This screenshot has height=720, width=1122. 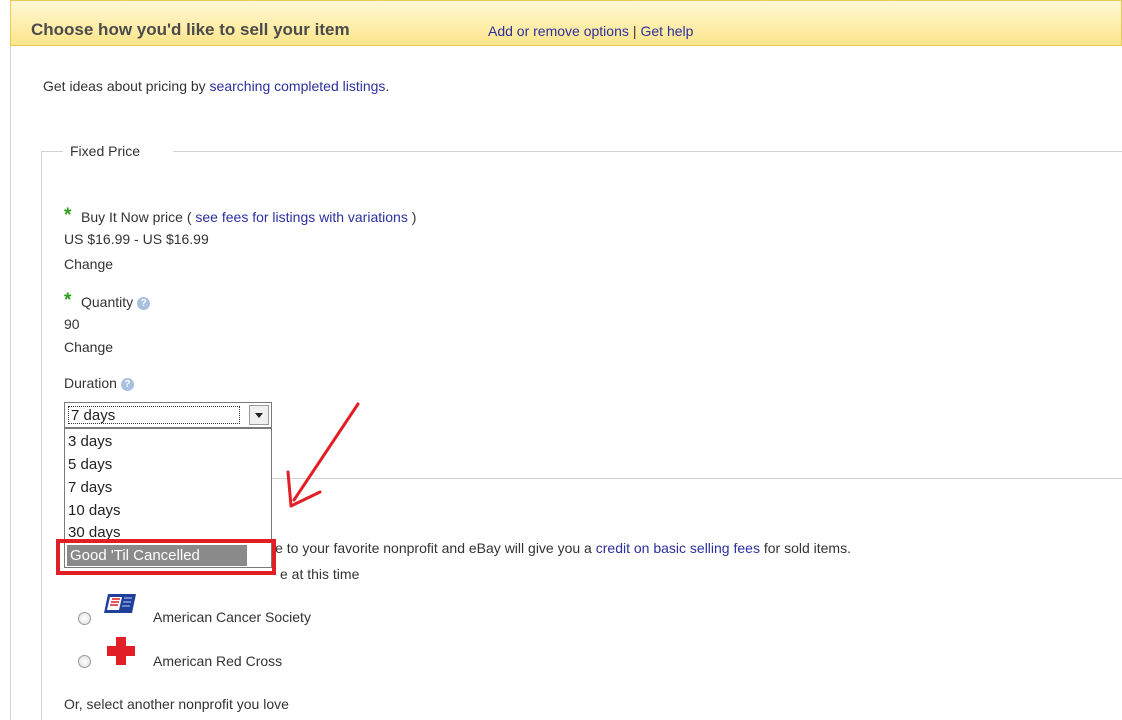 I want to click on american-cancer-society-logo-icon, so click(x=120, y=603).